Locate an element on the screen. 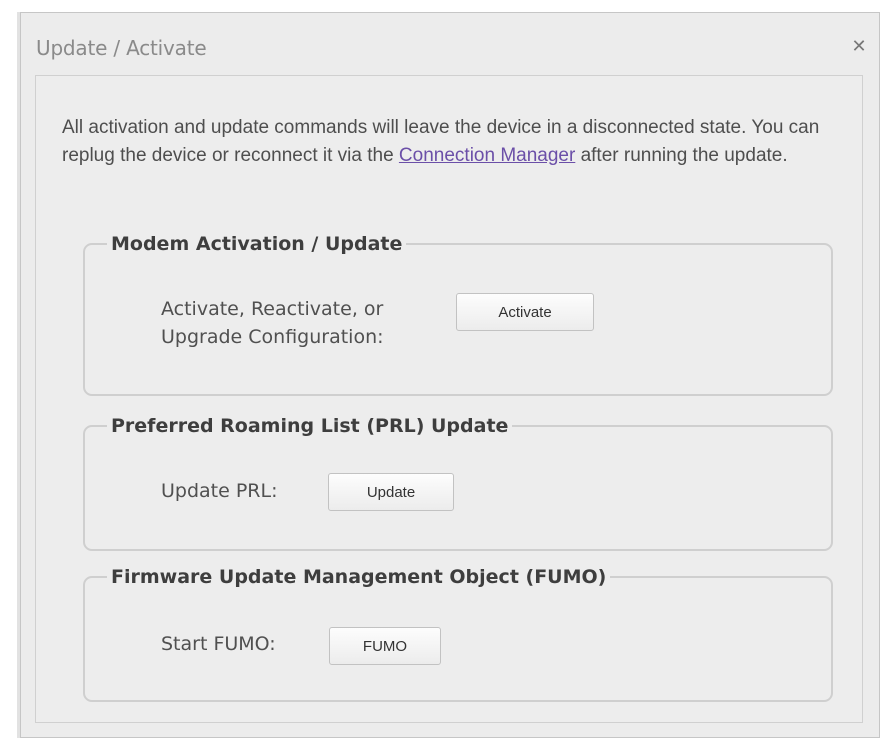 The image size is (888, 745). start-fumo-label: Start FUMO: is located at coordinates (218, 644).